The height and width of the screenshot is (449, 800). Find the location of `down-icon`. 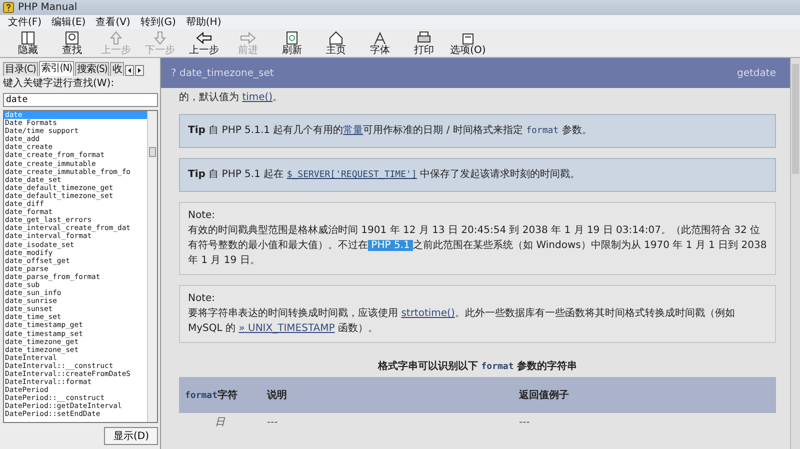

down-icon is located at coordinates (160, 37).